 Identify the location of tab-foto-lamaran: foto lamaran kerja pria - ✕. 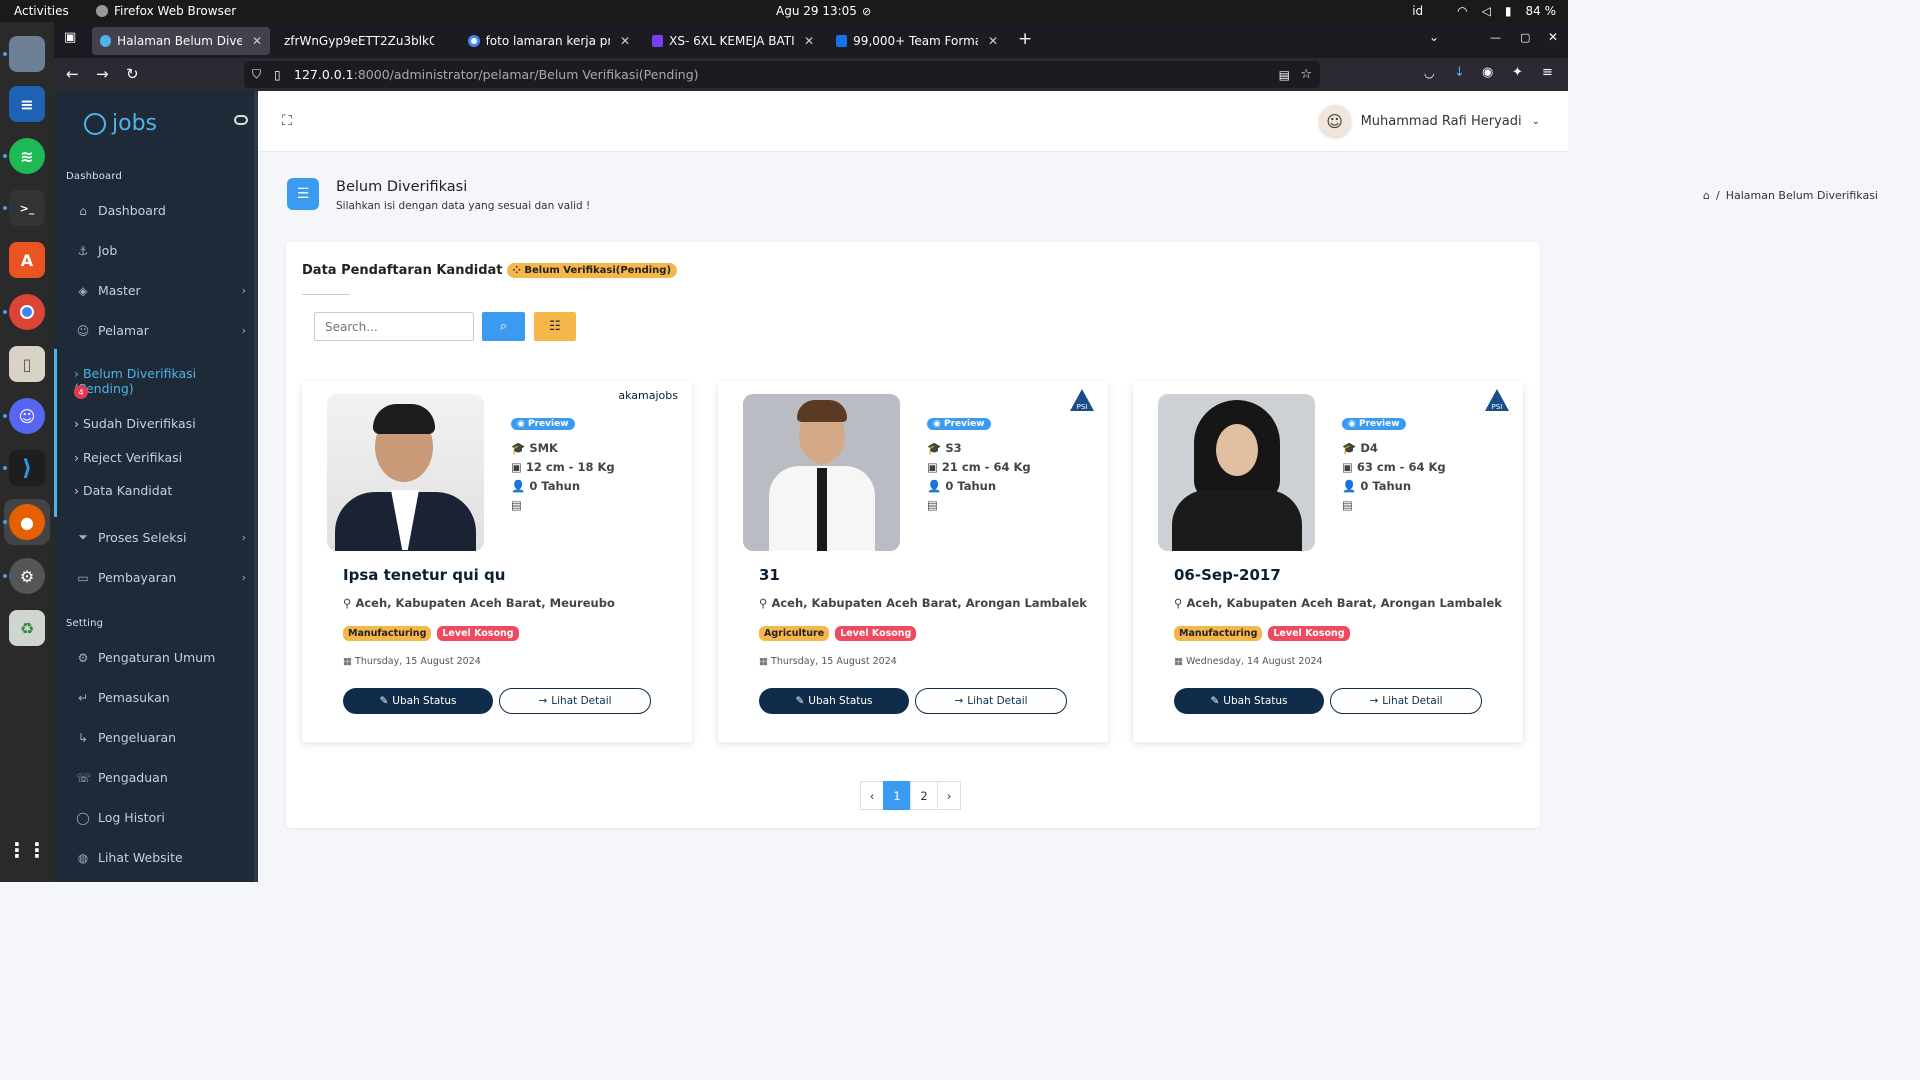
(549, 41).